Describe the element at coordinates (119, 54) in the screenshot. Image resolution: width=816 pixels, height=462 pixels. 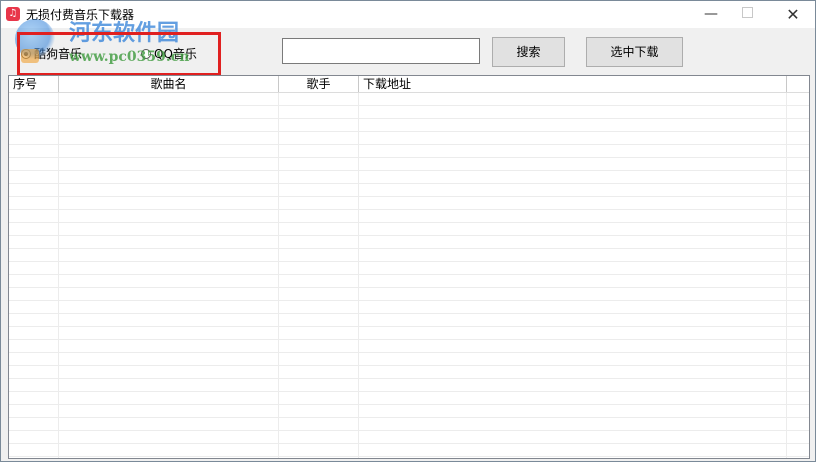
I see `highlight-annotation-box` at that location.